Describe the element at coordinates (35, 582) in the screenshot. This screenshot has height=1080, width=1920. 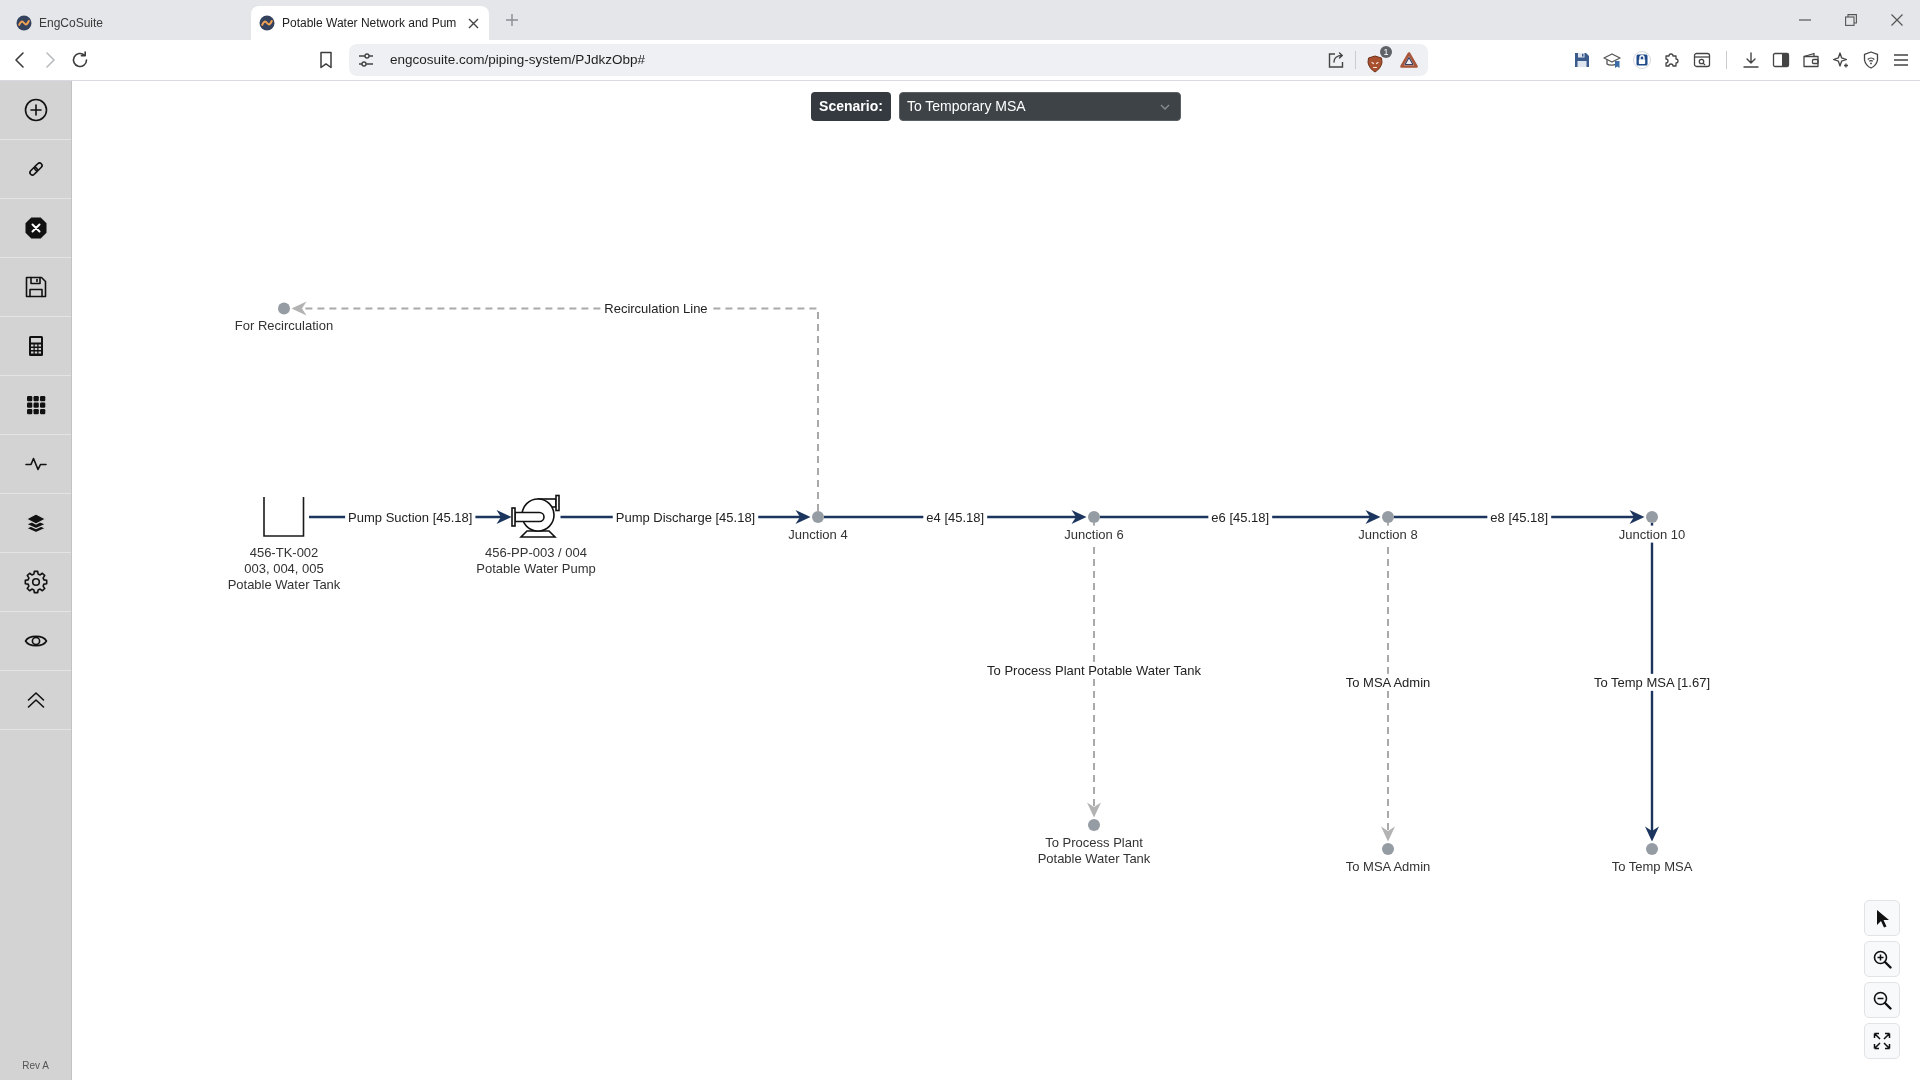
I see `gear-icon` at that location.